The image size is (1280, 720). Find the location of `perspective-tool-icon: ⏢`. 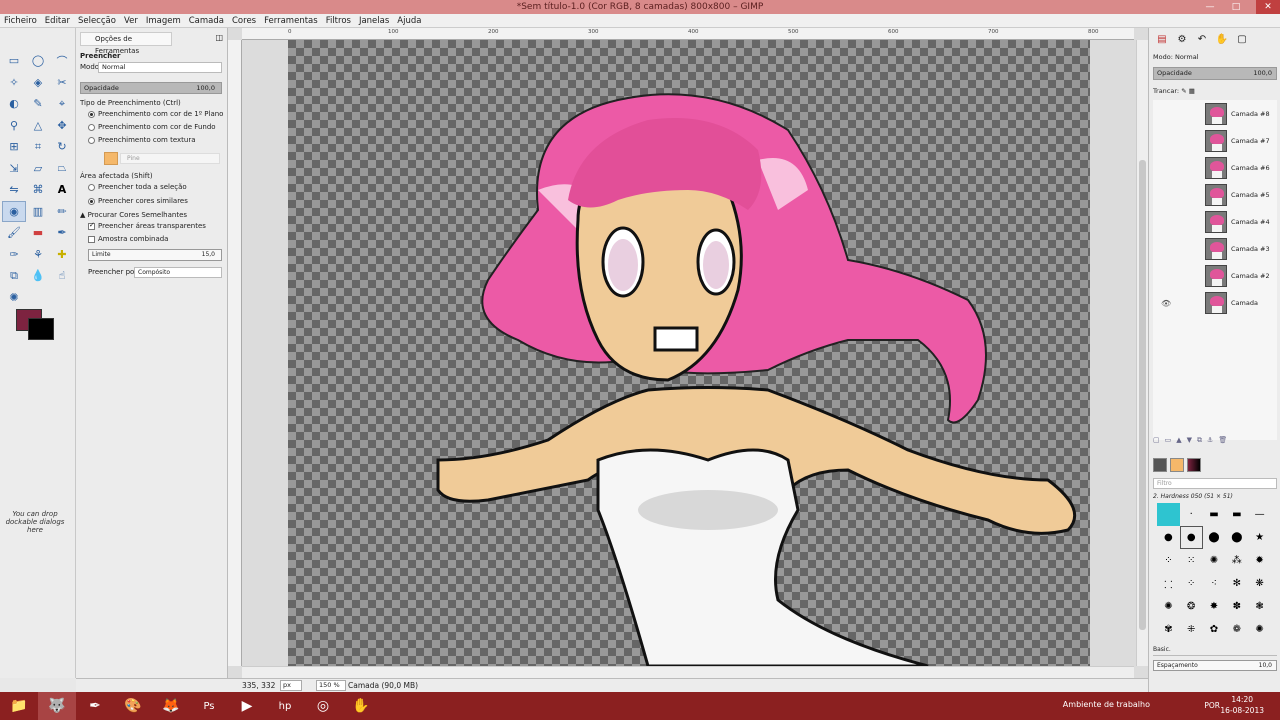

perspective-tool-icon: ⏢ is located at coordinates (62, 169).